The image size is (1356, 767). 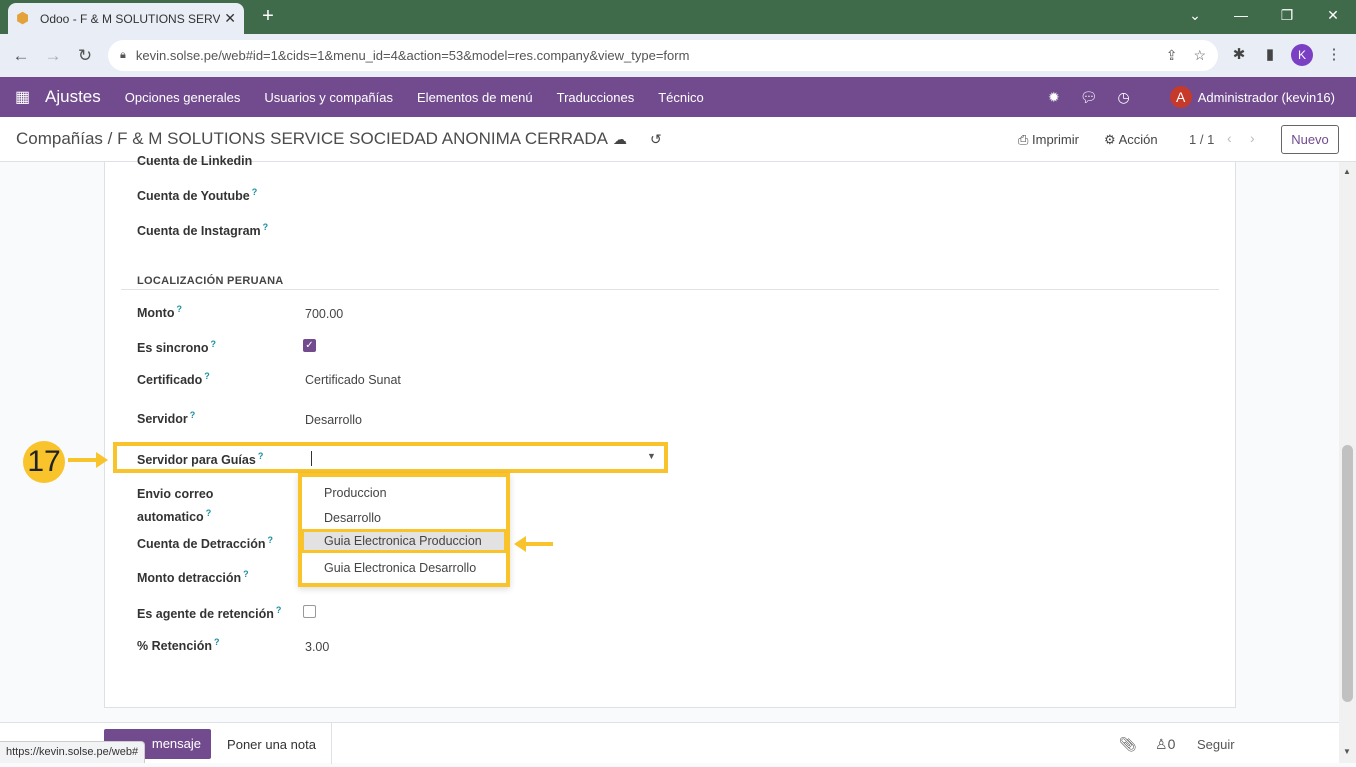 I want to click on user-icon: ♙, so click(x=1161, y=744).